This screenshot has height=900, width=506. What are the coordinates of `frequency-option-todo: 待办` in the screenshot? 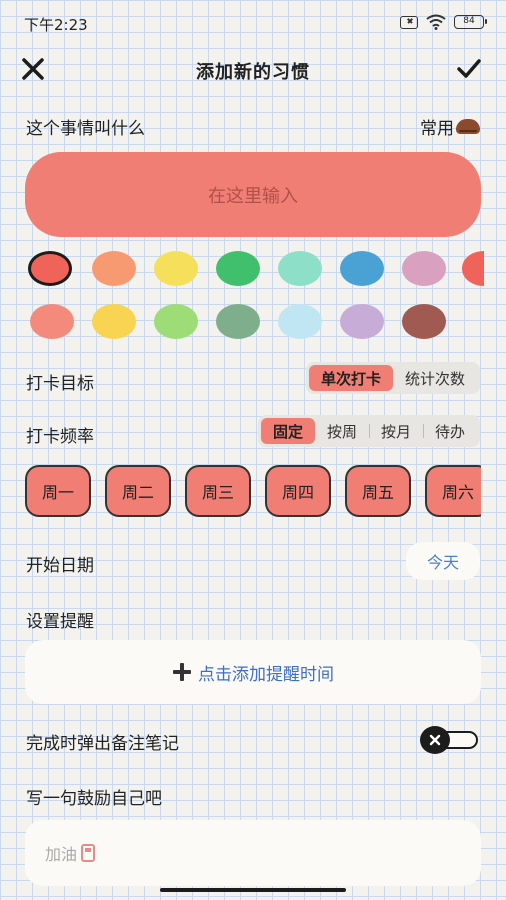 It's located at (449, 431).